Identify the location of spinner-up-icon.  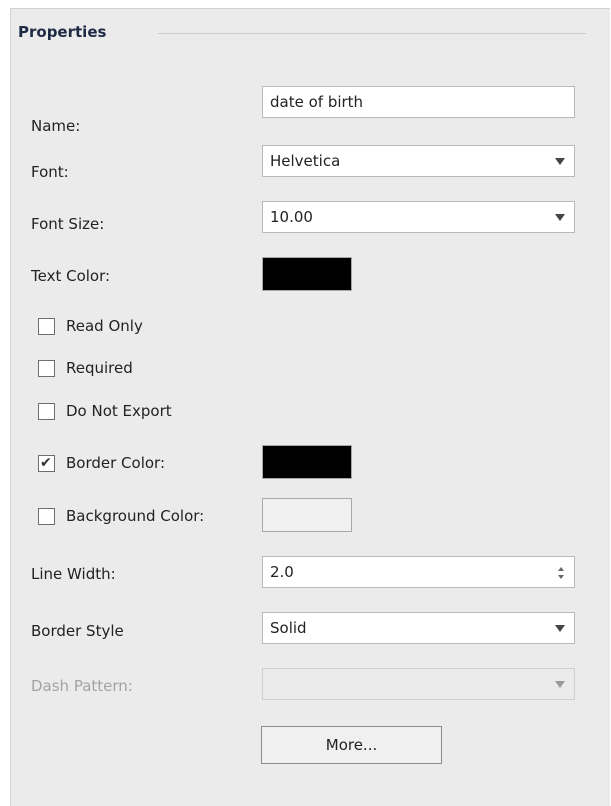
(561, 569).